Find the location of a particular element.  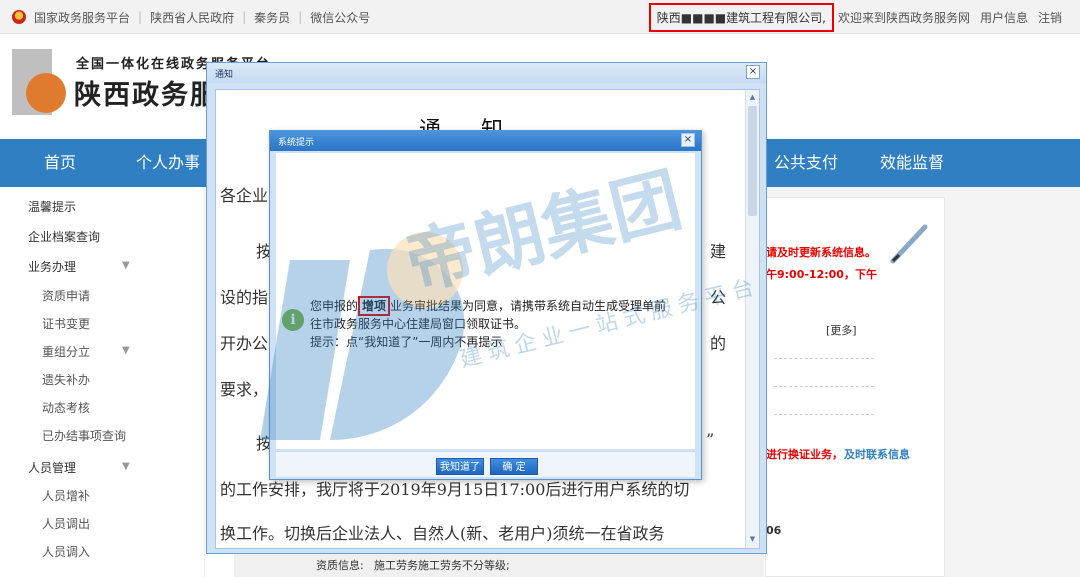

notice-line: 各企业 is located at coordinates (244, 195).